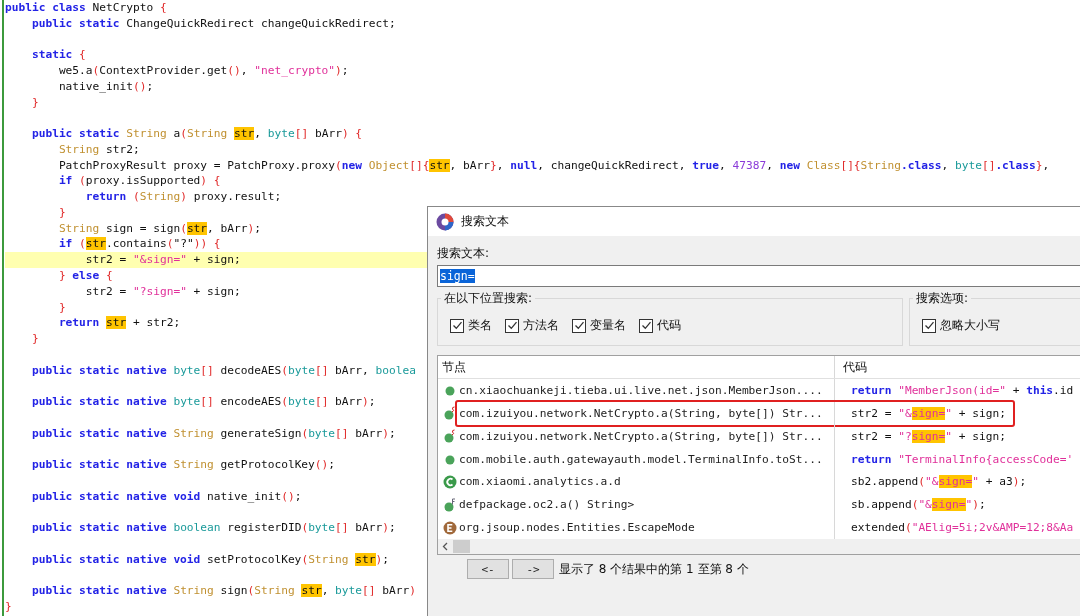 The image size is (1080, 616). Describe the element at coordinates (196, 134) in the screenshot. I see `code-line: public static String a(String str, byte[] bArr) {` at that location.